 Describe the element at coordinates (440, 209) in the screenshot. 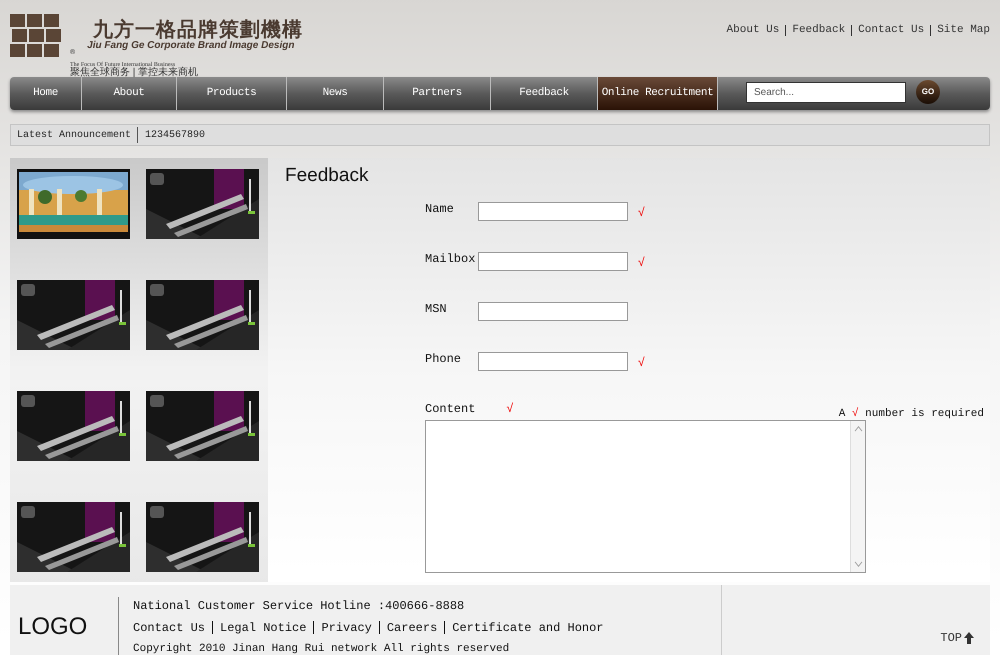

I see `field-label: Name` at that location.